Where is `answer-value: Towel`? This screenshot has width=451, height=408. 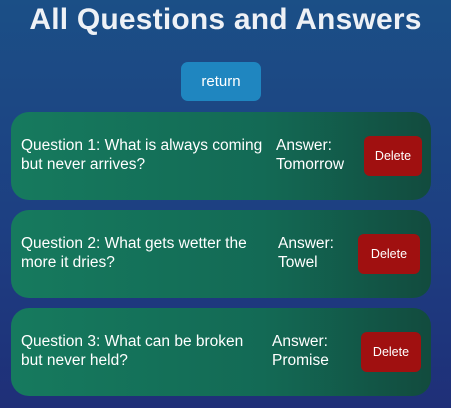 answer-value: Towel is located at coordinates (298, 262).